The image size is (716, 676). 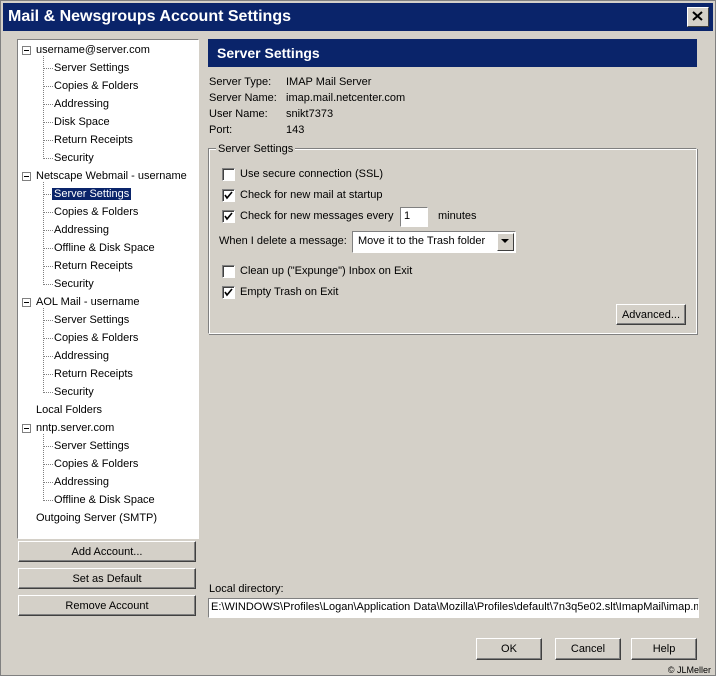 I want to click on window-title: Mail & Newsgroups Account Settings, so click(x=149, y=16).